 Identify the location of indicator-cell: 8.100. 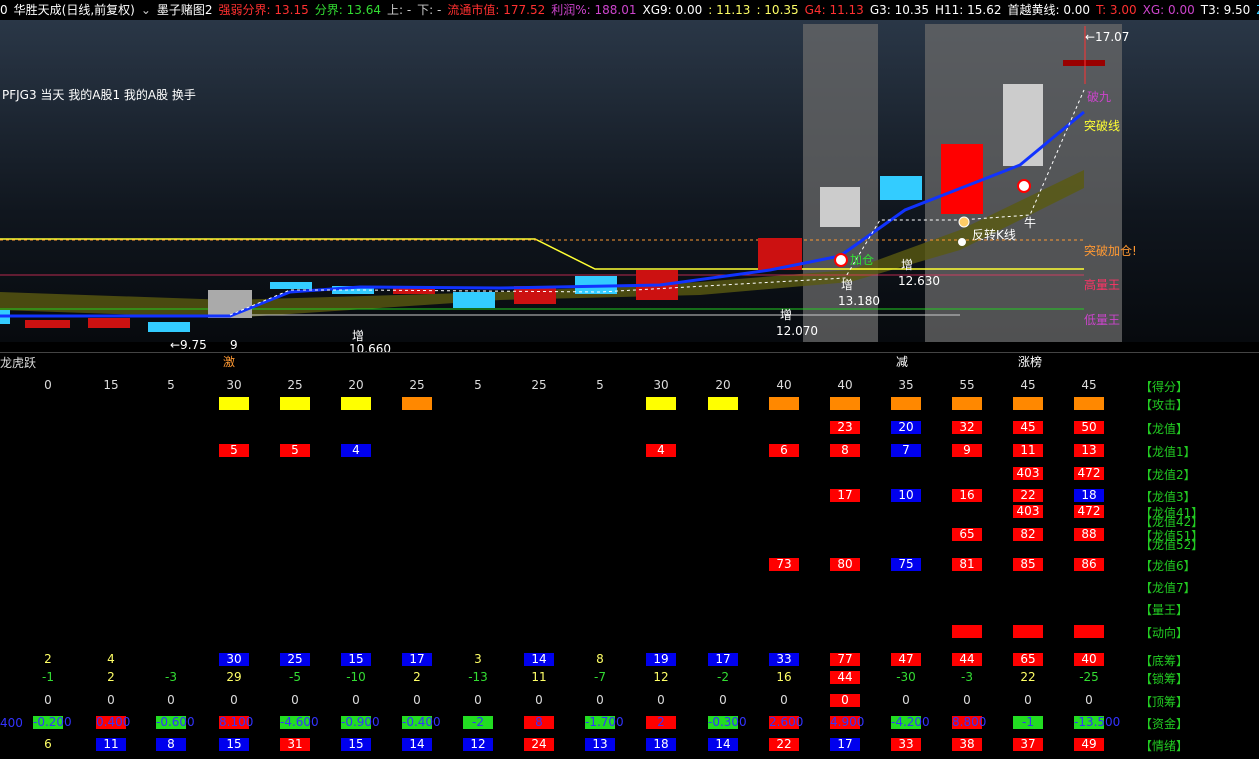
(236, 722).